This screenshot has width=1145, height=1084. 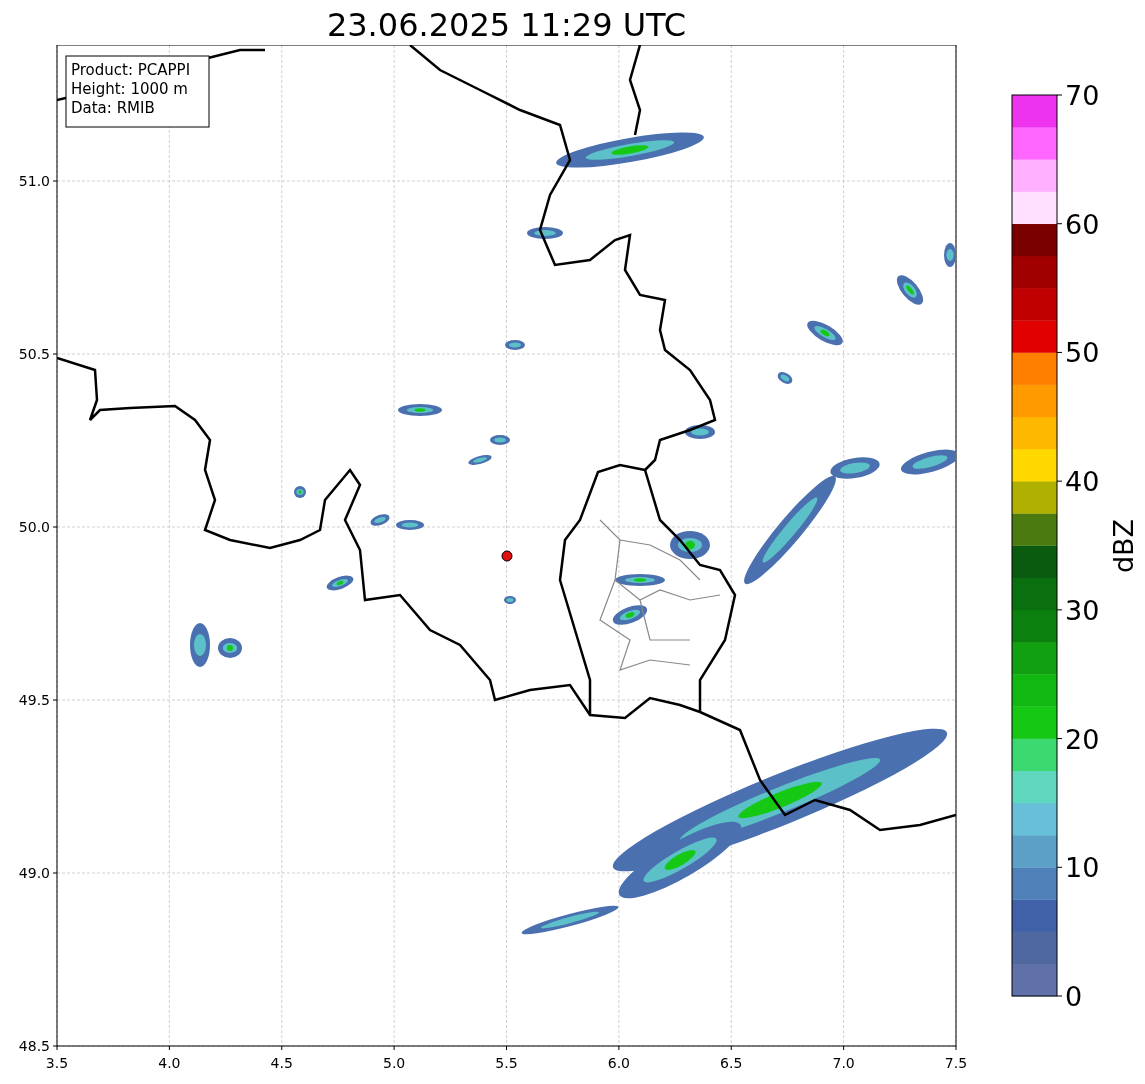 What do you see at coordinates (1078, 868) in the screenshot?
I see `colorbar-tick: 10` at bounding box center [1078, 868].